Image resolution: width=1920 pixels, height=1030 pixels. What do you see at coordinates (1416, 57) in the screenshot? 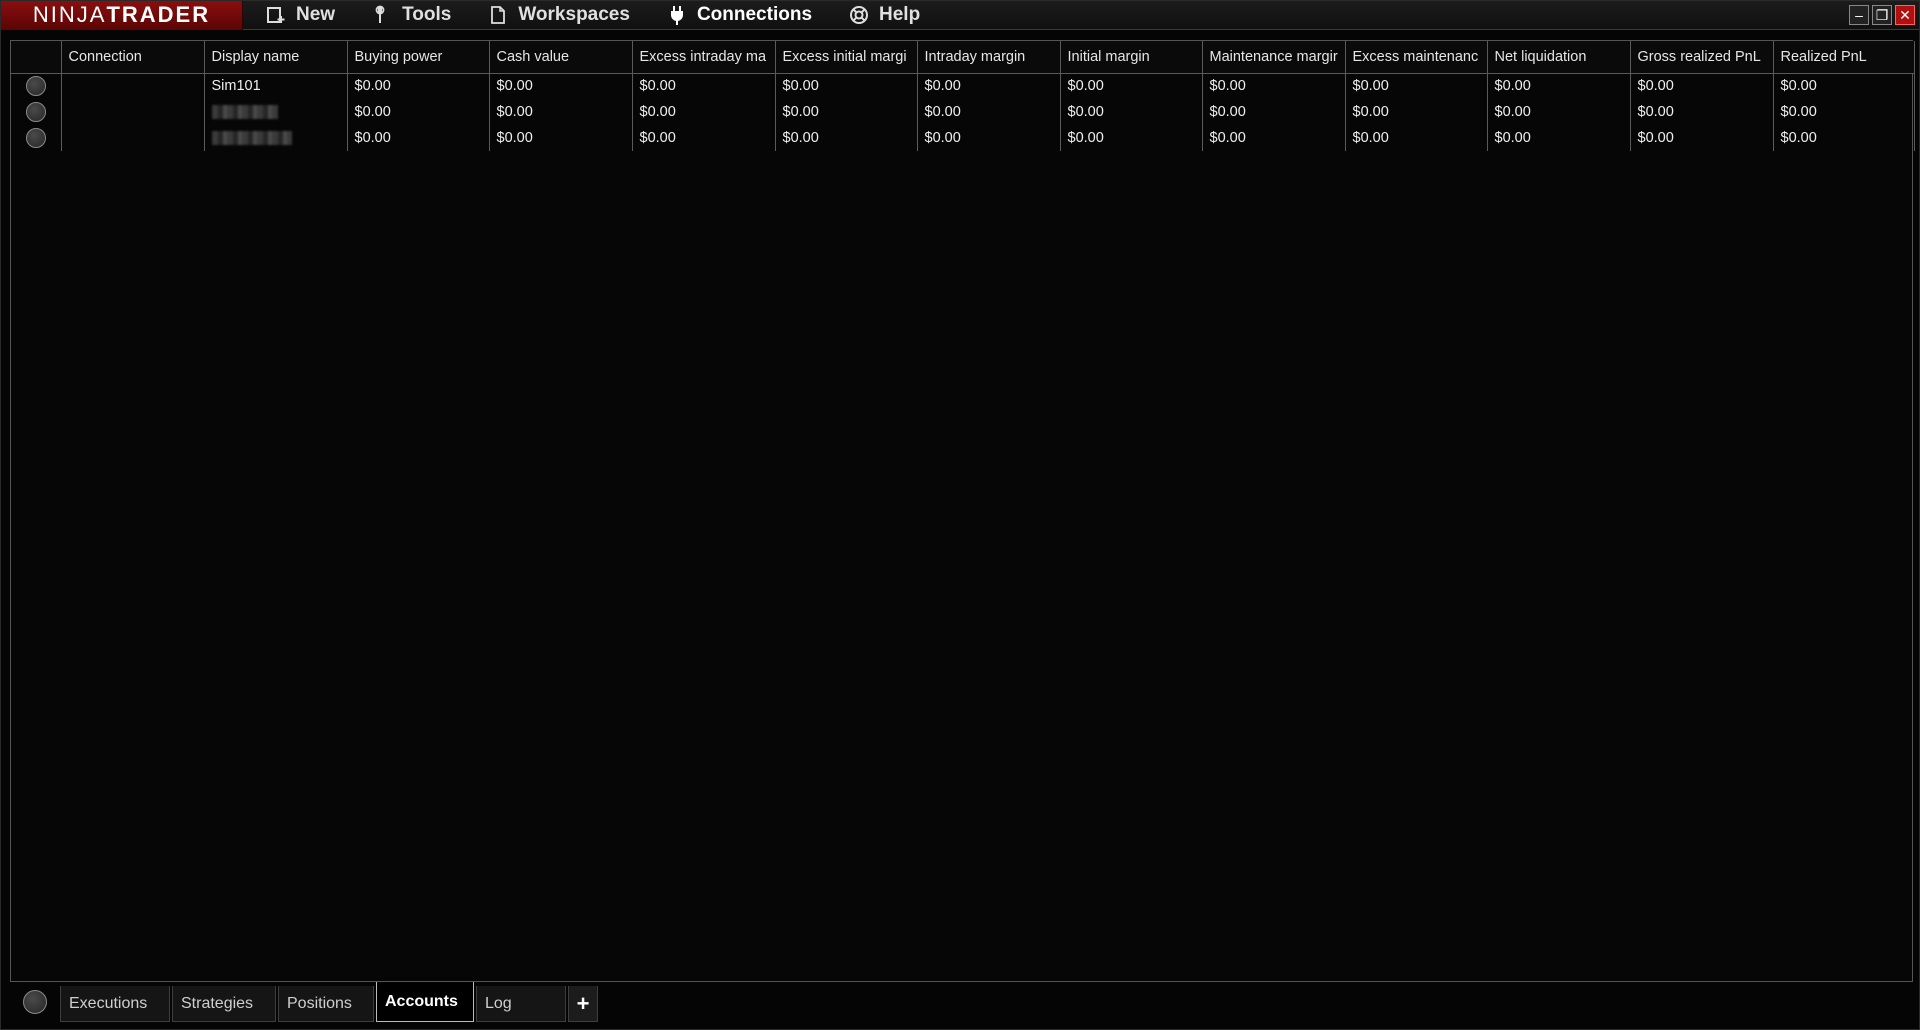
I see `column-header-excess-maintenance: Excess maintenanc` at bounding box center [1416, 57].